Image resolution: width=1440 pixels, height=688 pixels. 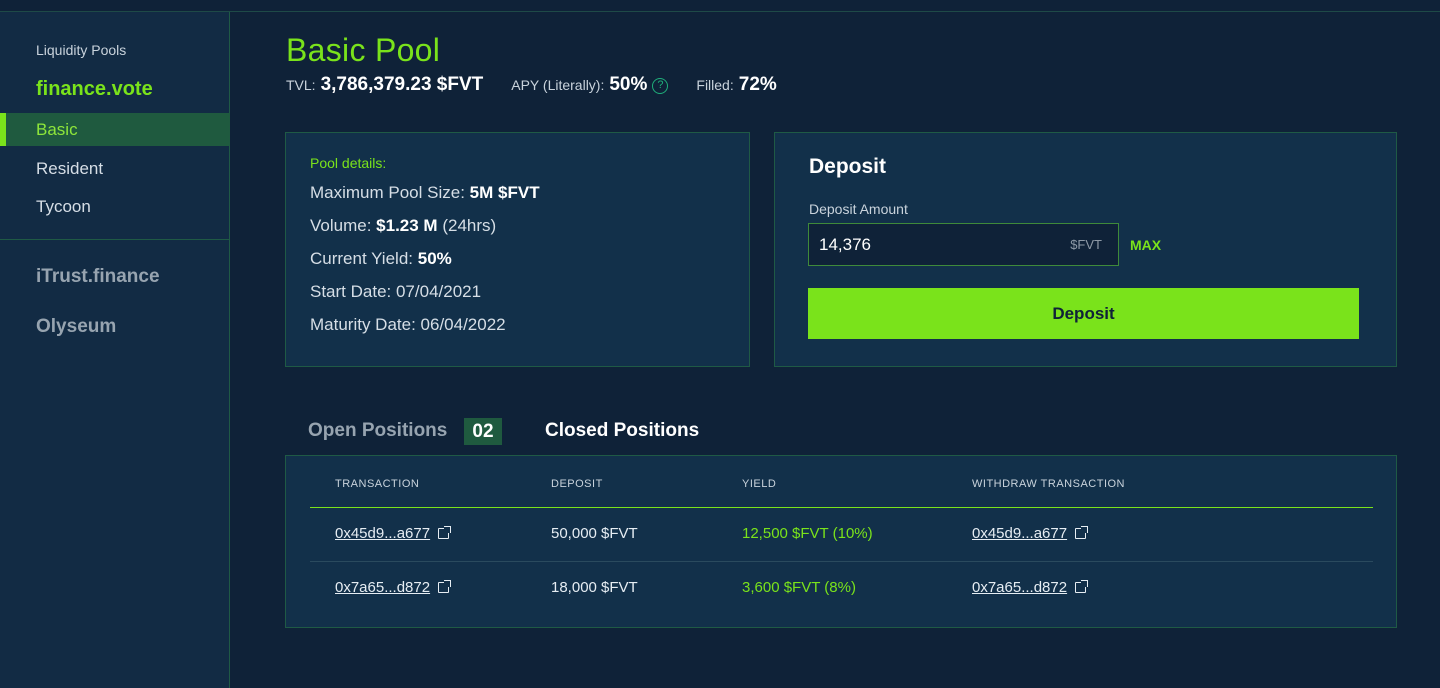 What do you see at coordinates (341, 225) in the screenshot?
I see `volume-label: Volume:` at bounding box center [341, 225].